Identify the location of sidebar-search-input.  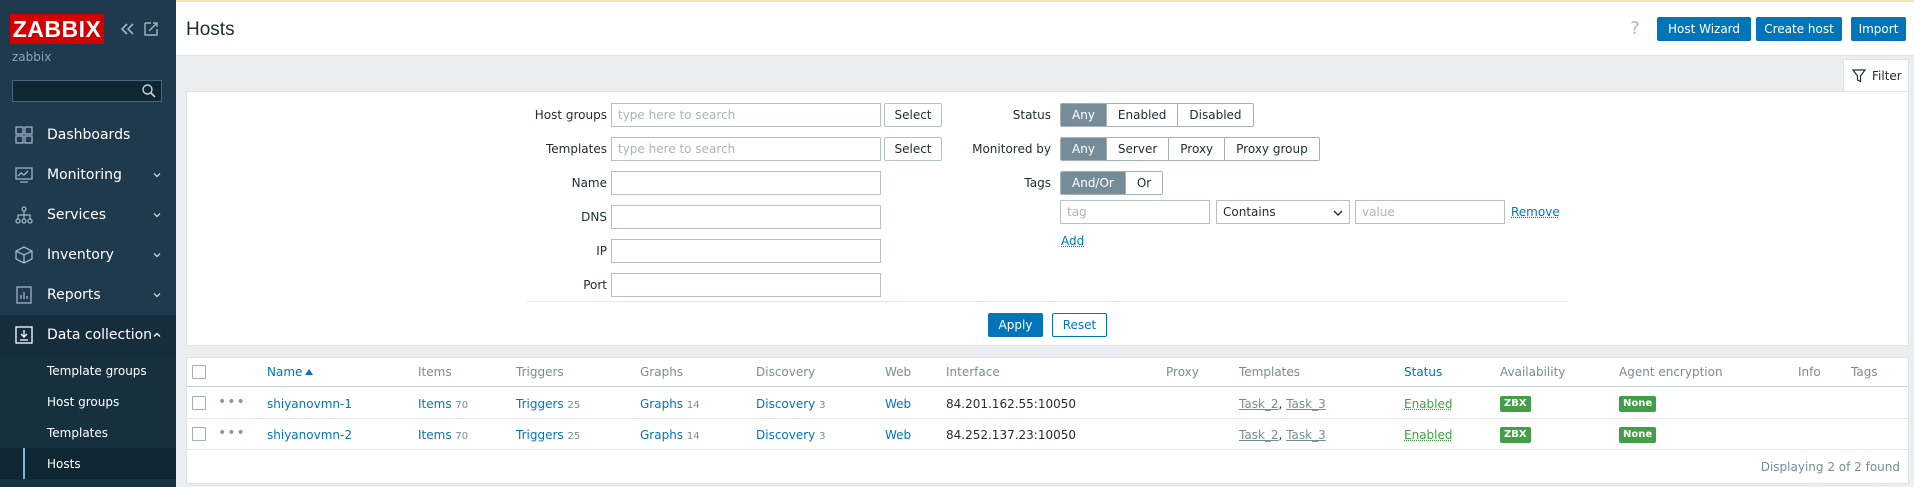
(87, 91).